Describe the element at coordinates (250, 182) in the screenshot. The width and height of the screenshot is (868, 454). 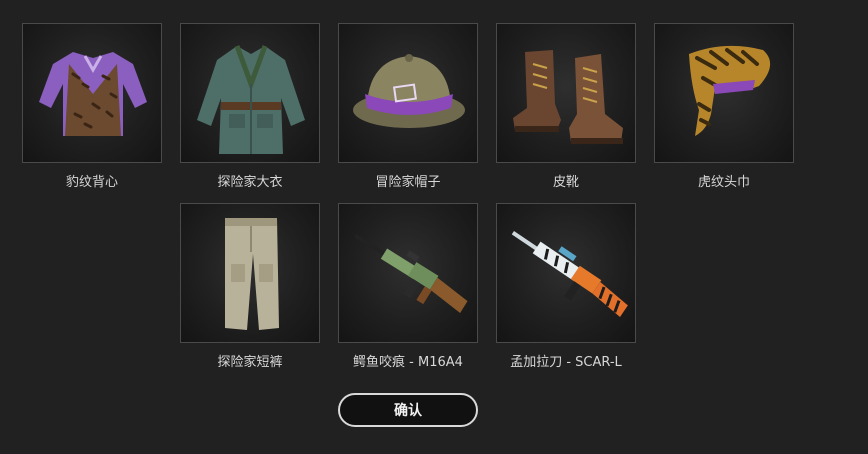
I see `item-label: 探险家大衣` at that location.